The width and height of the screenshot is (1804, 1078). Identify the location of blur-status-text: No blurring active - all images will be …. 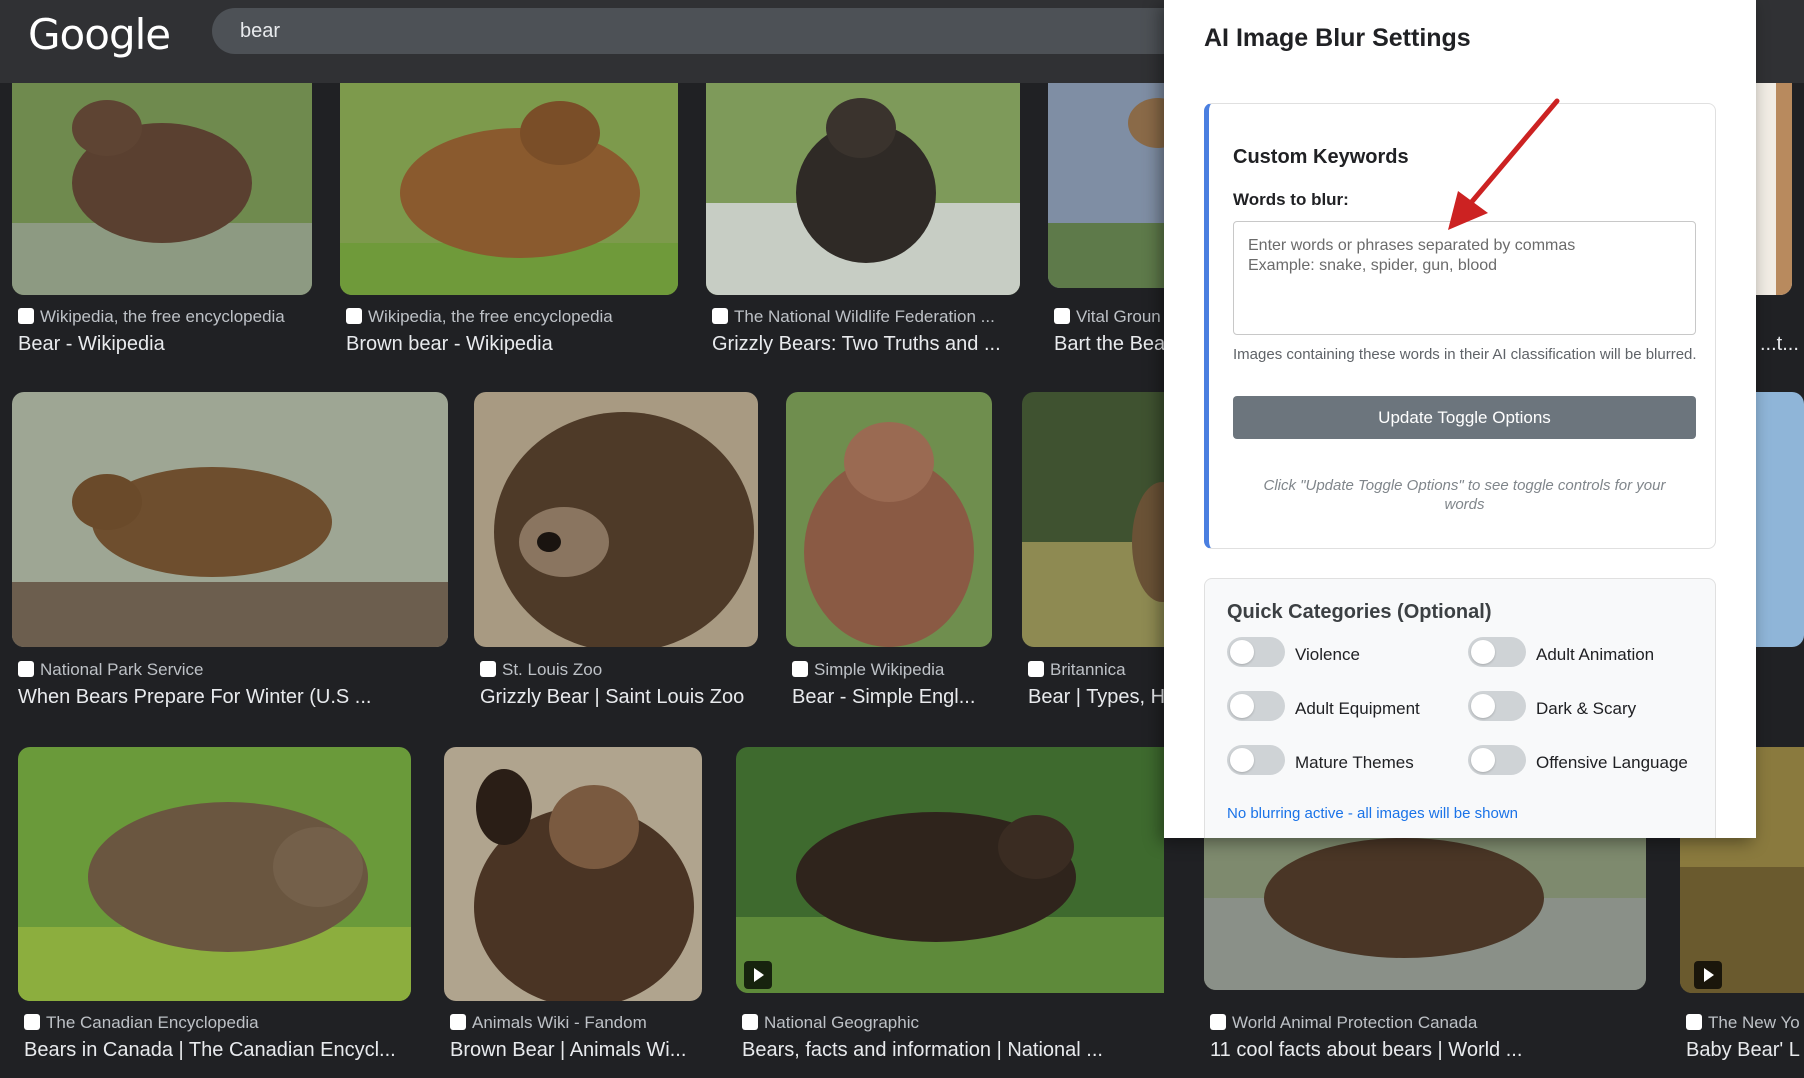
(1372, 813).